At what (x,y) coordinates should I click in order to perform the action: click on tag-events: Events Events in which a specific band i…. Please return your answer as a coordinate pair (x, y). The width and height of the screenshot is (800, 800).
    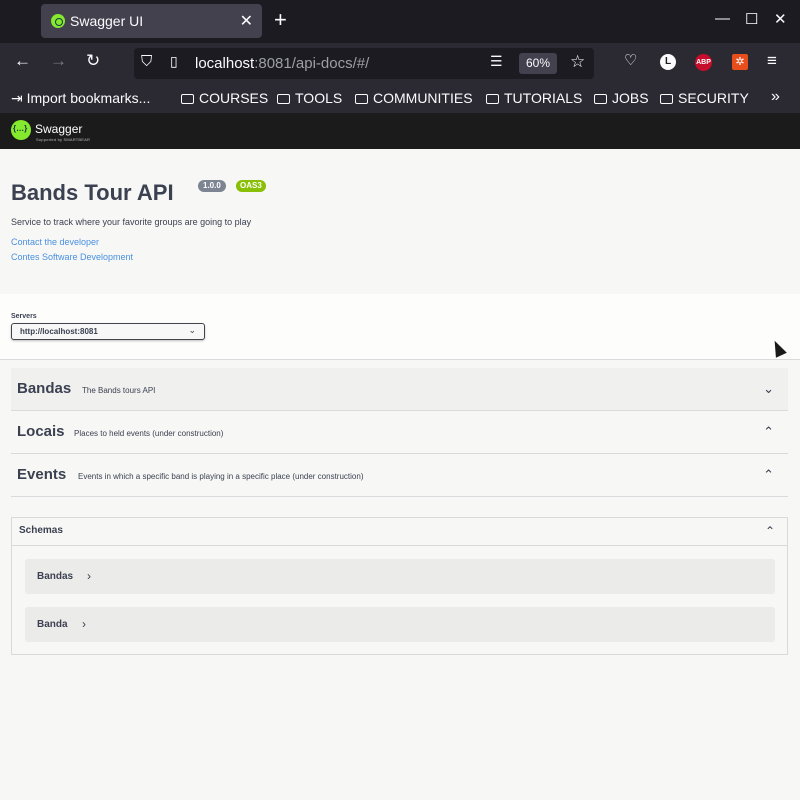
    Looking at the image, I should click on (399, 475).